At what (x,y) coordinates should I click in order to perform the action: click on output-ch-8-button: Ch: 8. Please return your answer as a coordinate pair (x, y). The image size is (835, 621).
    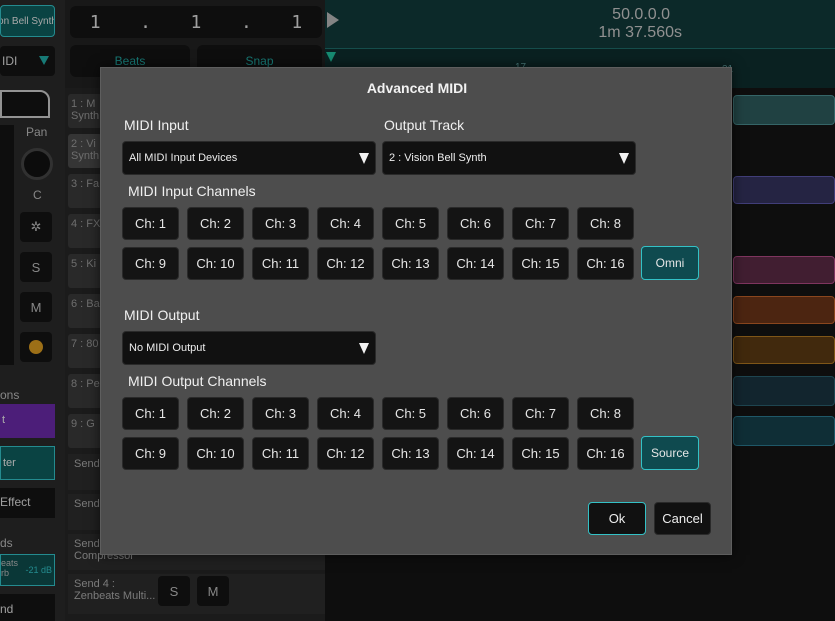
    Looking at the image, I should click on (605, 413).